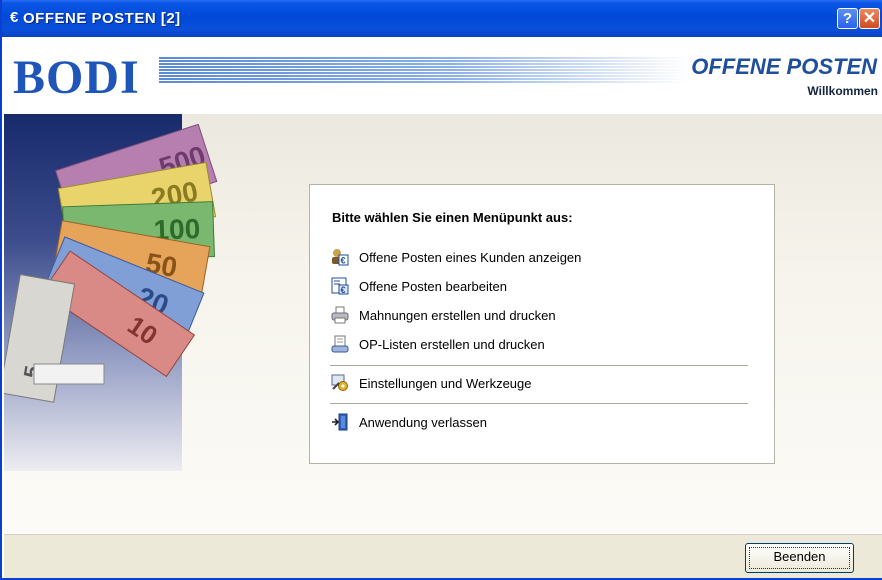 The width and height of the screenshot is (882, 580). Describe the element at coordinates (340, 257) in the screenshot. I see `customer-euro-icon: €` at that location.